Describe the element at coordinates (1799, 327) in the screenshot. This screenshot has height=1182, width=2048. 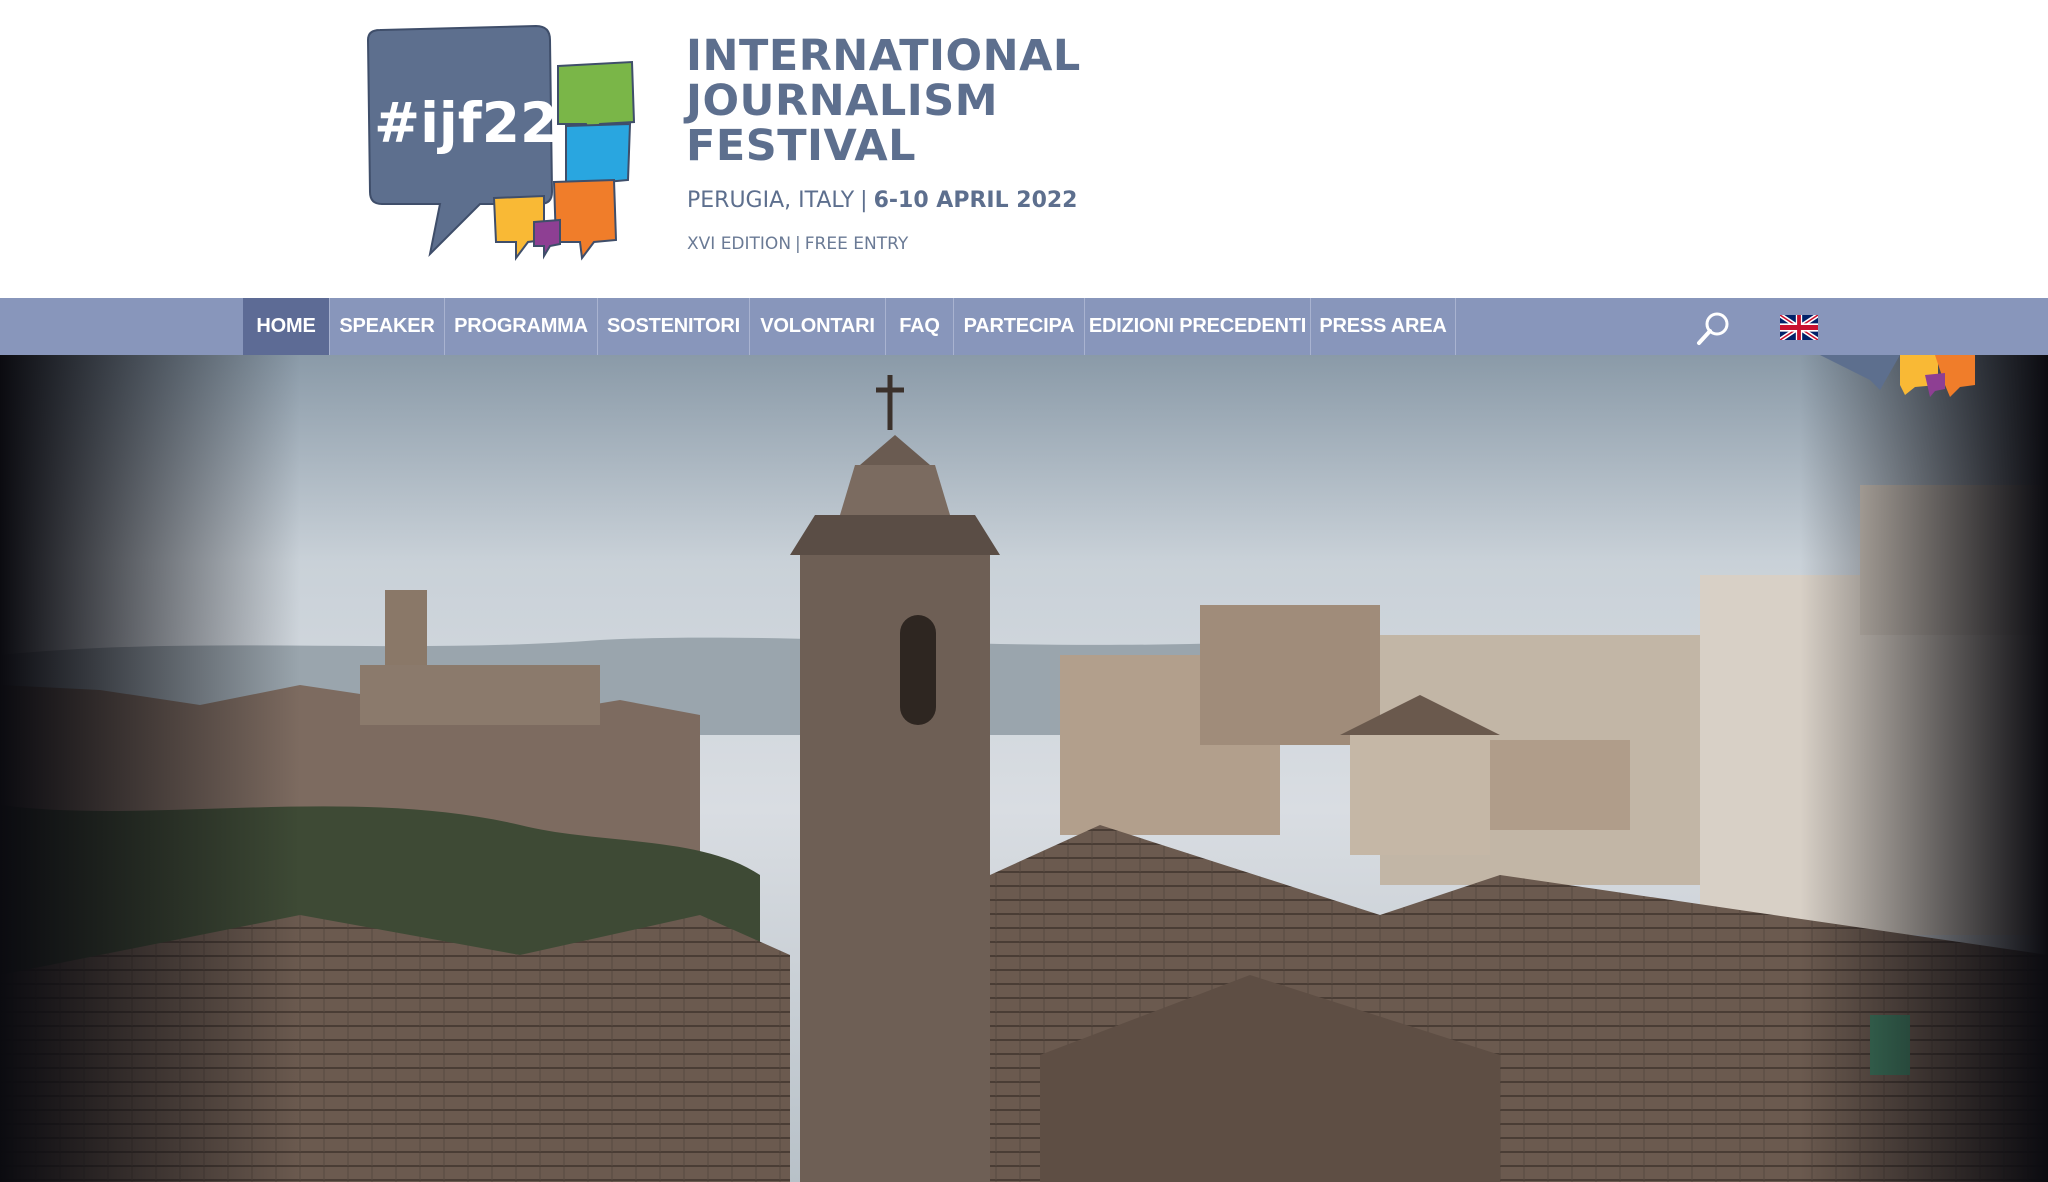
I see `uk-flag-icon` at that location.